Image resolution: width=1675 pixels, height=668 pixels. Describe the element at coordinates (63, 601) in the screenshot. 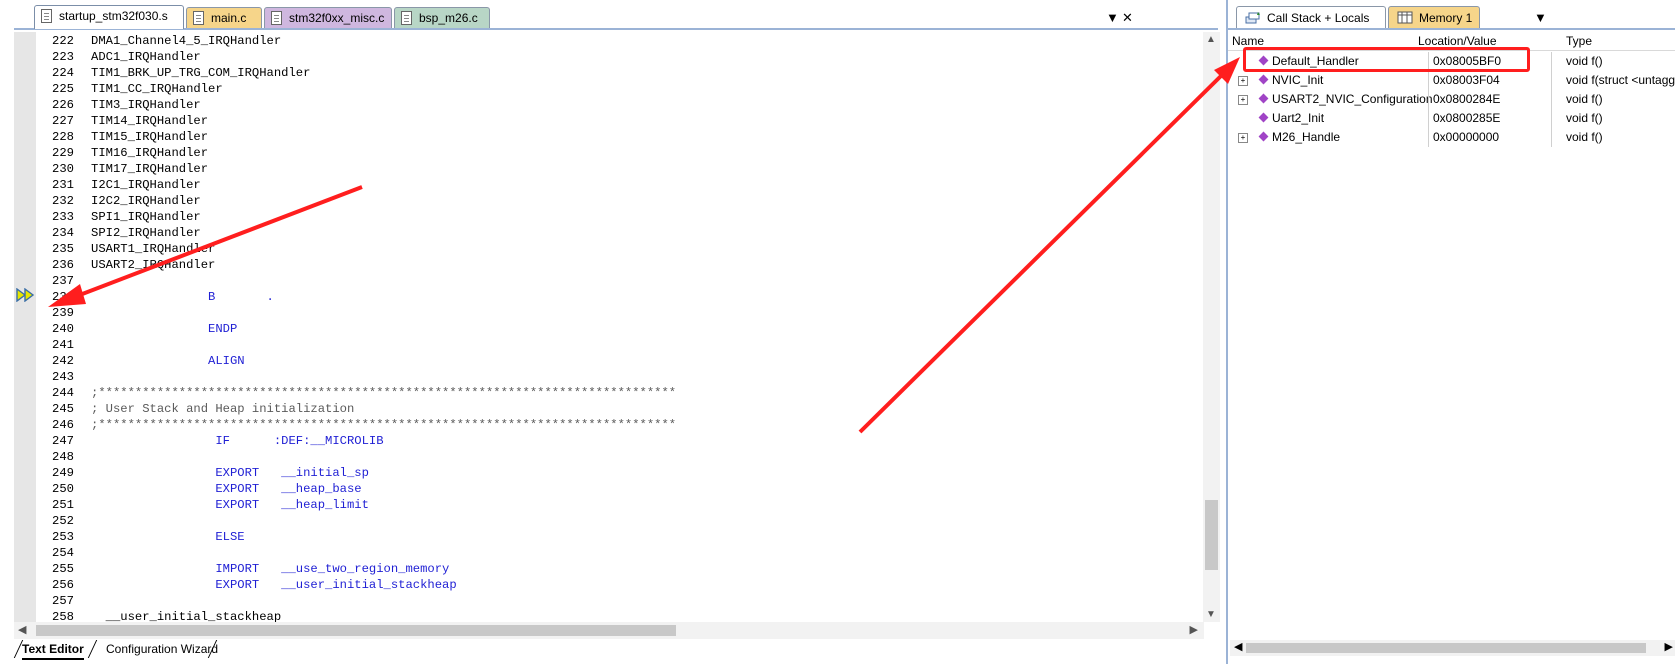

I see `line-number: 257` at that location.